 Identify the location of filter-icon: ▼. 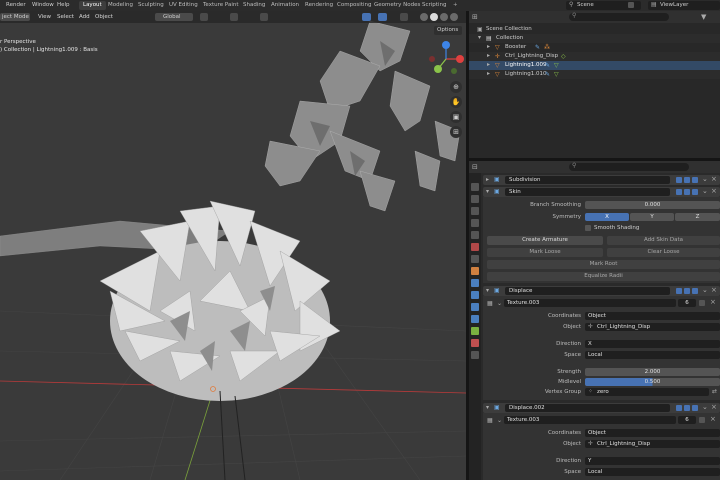
(703, 17).